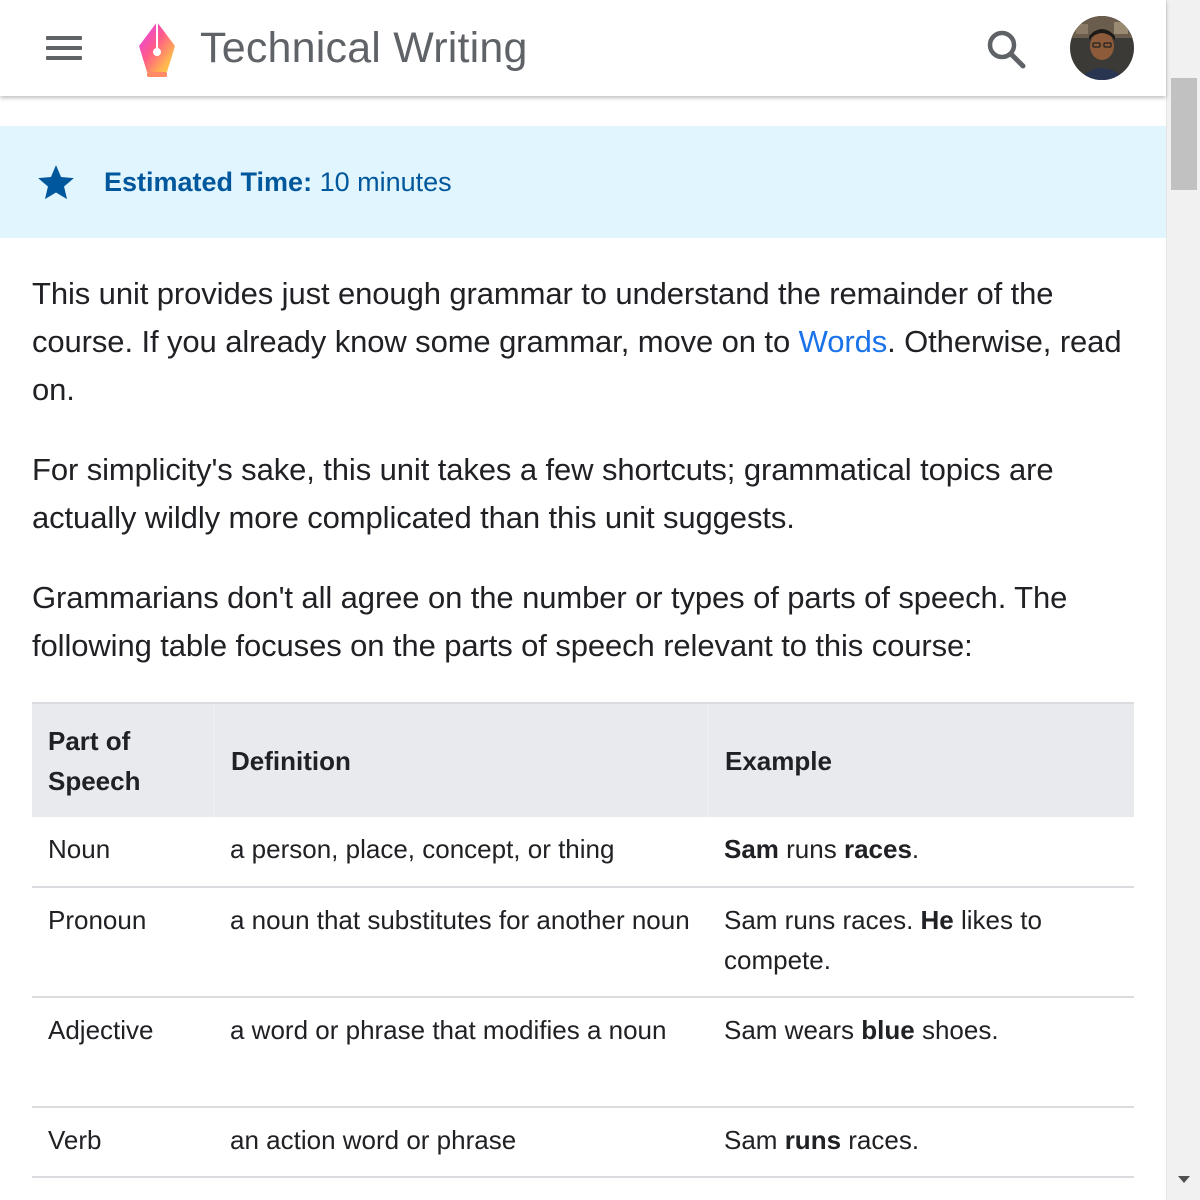  I want to click on definition-cell: an action word or phrase, so click(461, 1142).